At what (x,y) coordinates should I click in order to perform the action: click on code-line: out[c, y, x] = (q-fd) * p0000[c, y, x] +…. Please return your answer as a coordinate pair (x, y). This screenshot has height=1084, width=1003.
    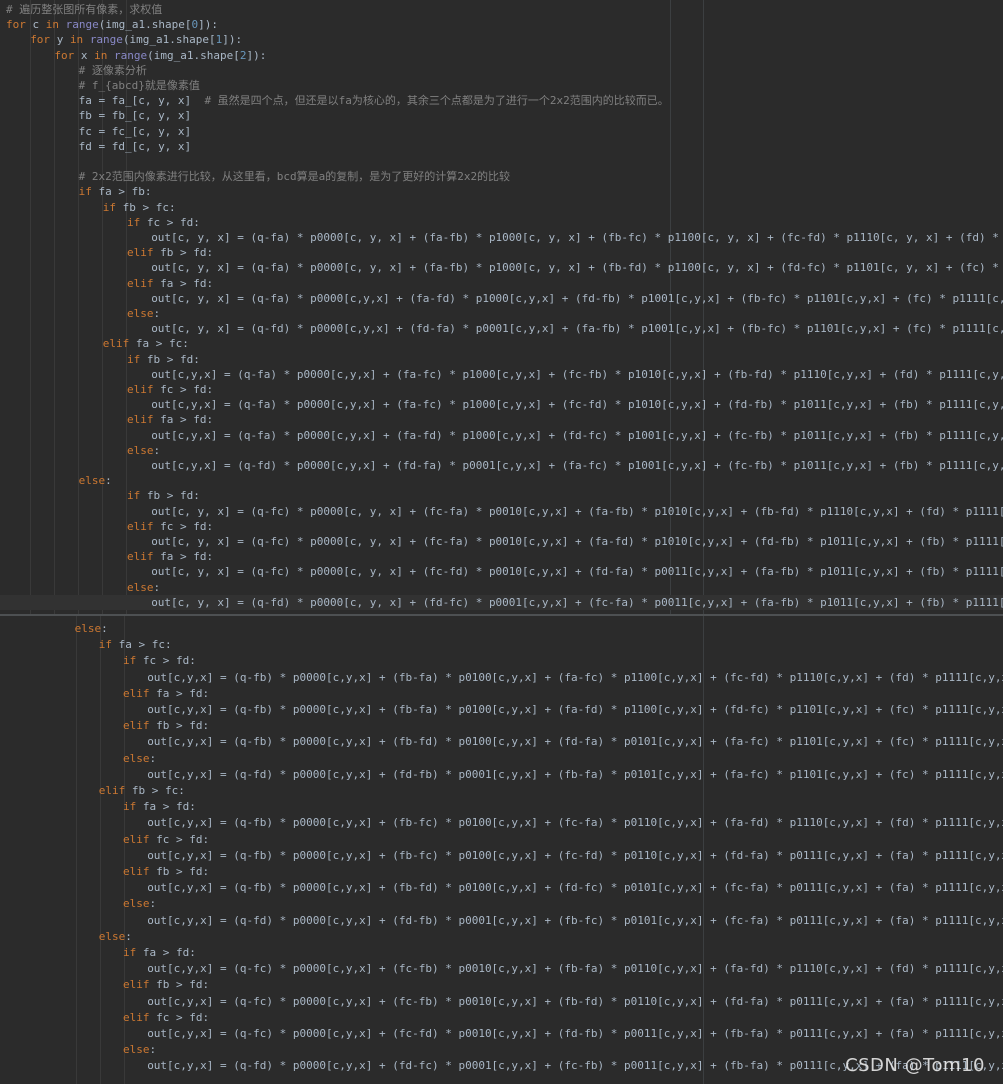
    Looking at the image, I should click on (501, 602).